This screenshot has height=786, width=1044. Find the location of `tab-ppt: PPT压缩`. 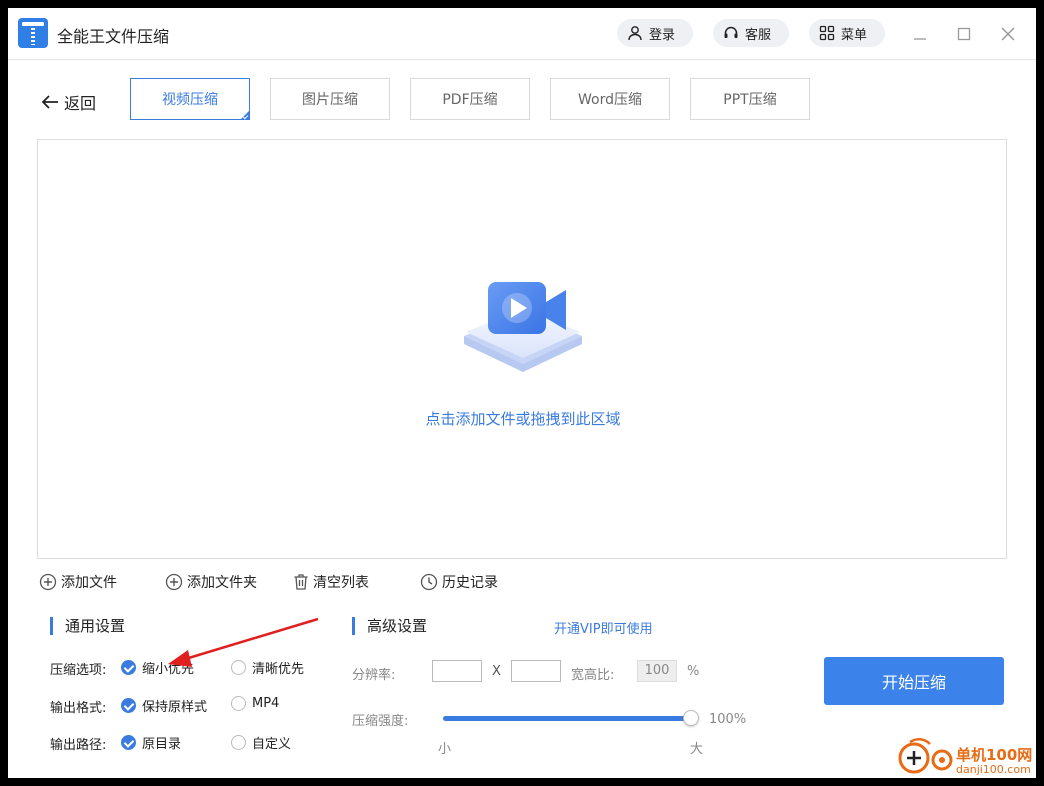

tab-ppt: PPT压缩 is located at coordinates (750, 99).